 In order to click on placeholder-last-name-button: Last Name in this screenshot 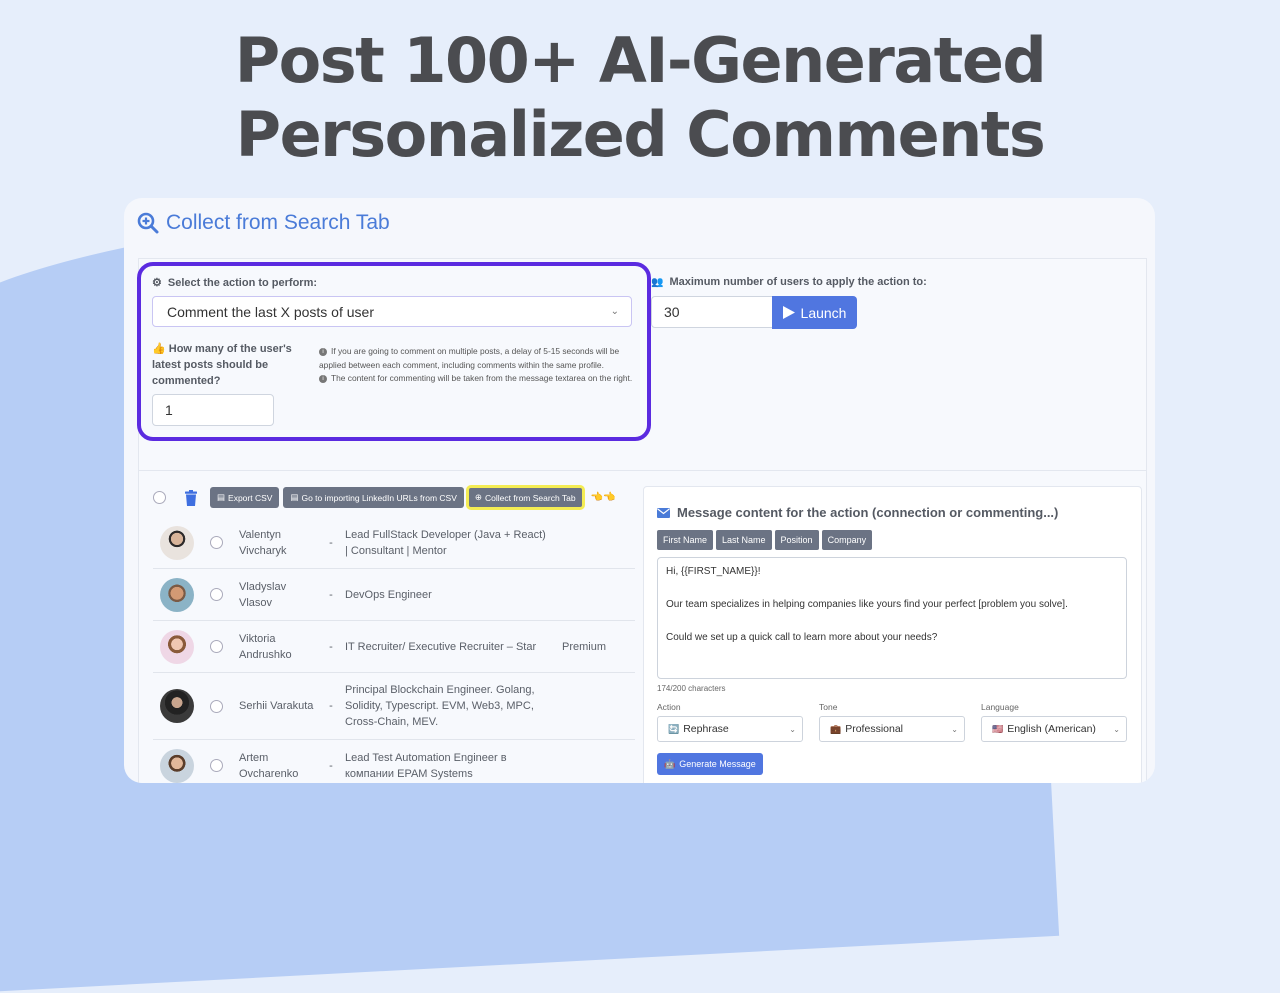, I will do `click(744, 540)`.